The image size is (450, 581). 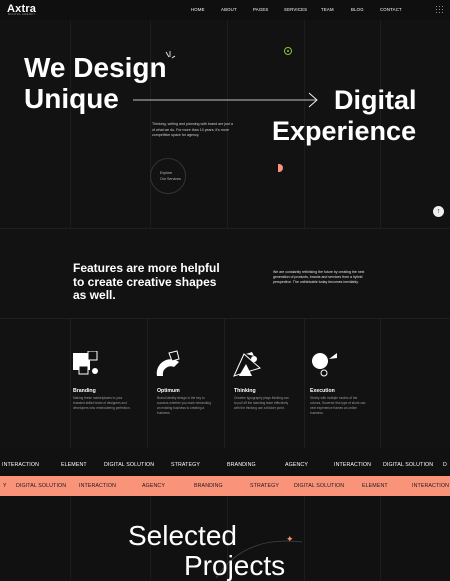 What do you see at coordinates (327, 9) in the screenshot?
I see `nav-team: TEAM` at bounding box center [327, 9].